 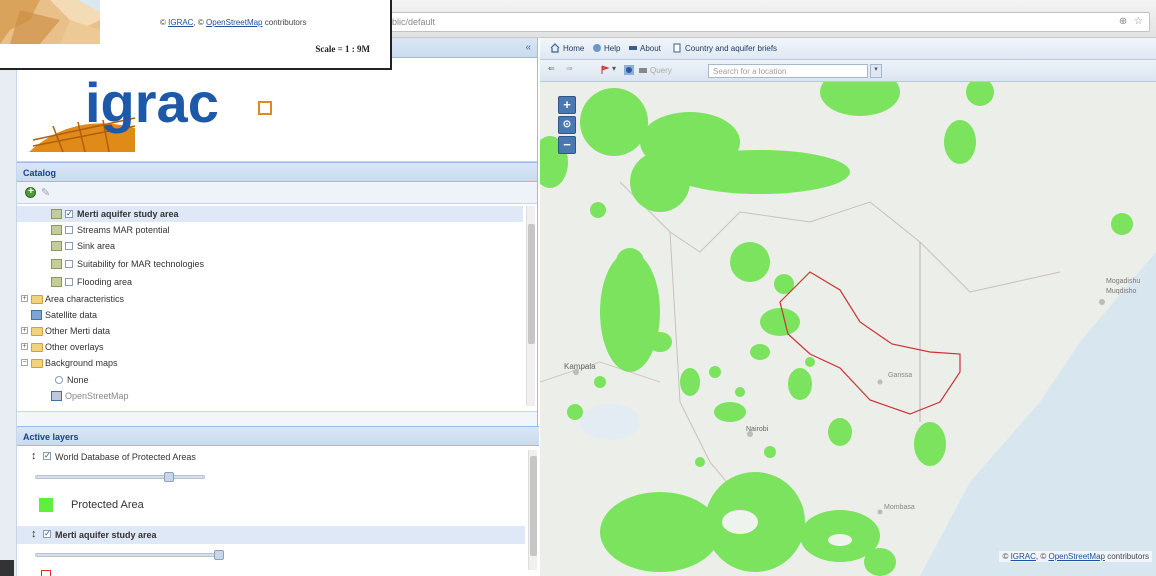 What do you see at coordinates (270, 299) in the screenshot?
I see `tree-folder-area-characteristics: + Area characteristics` at bounding box center [270, 299].